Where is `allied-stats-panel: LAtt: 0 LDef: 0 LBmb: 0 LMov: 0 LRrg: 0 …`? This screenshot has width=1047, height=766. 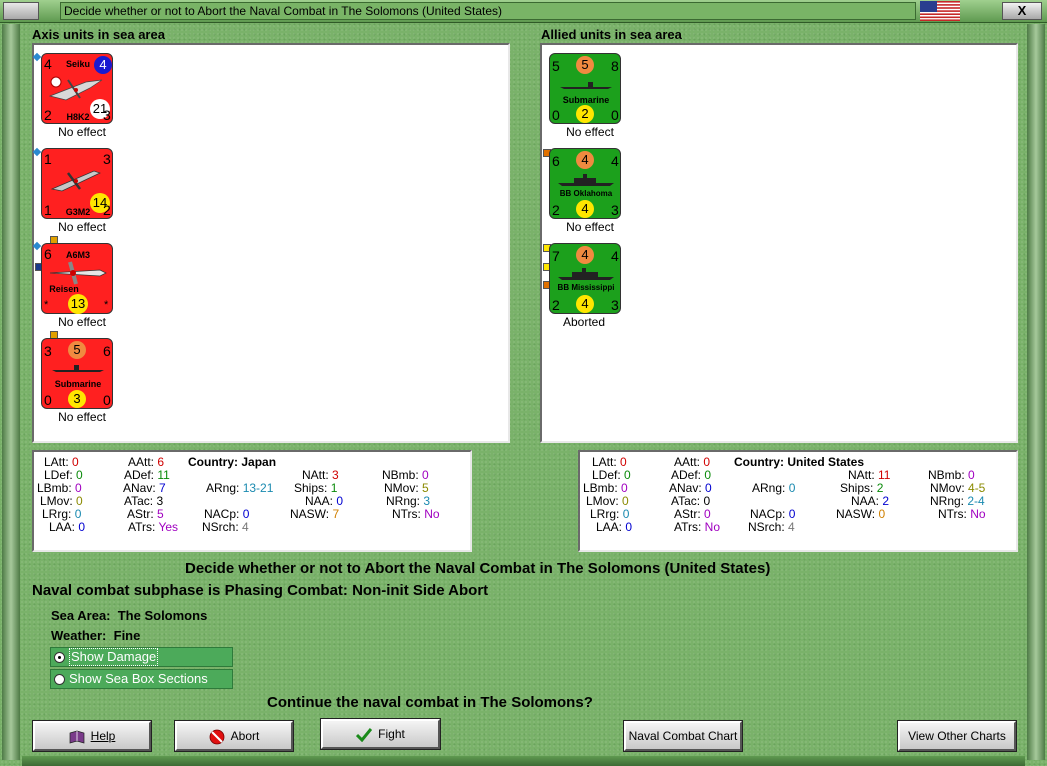
allied-stats-panel: LAtt: 0 LDef: 0 LBmb: 0 LMov: 0 LRrg: 0 … is located at coordinates (798, 501).